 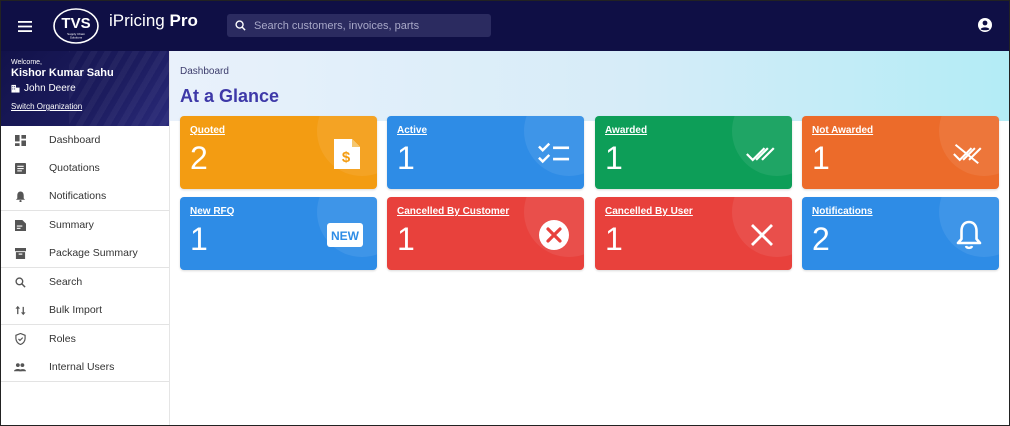 I want to click on list-icon, so click(x=20, y=168).